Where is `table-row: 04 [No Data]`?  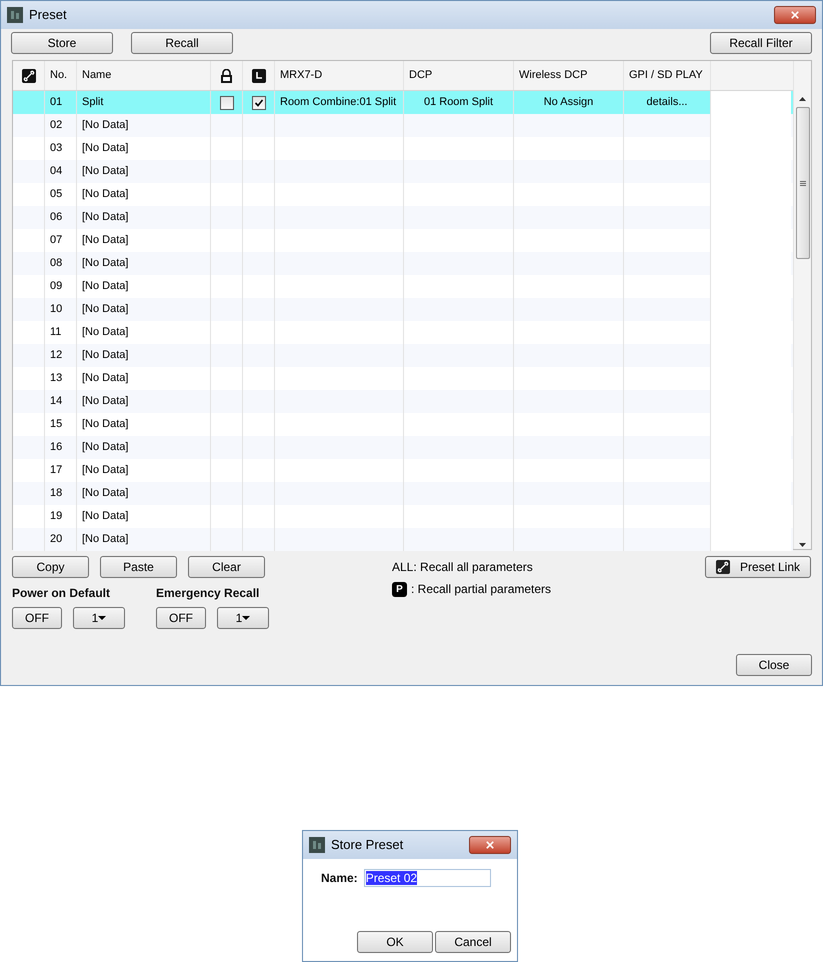 table-row: 04 [No Data] is located at coordinates (403, 171).